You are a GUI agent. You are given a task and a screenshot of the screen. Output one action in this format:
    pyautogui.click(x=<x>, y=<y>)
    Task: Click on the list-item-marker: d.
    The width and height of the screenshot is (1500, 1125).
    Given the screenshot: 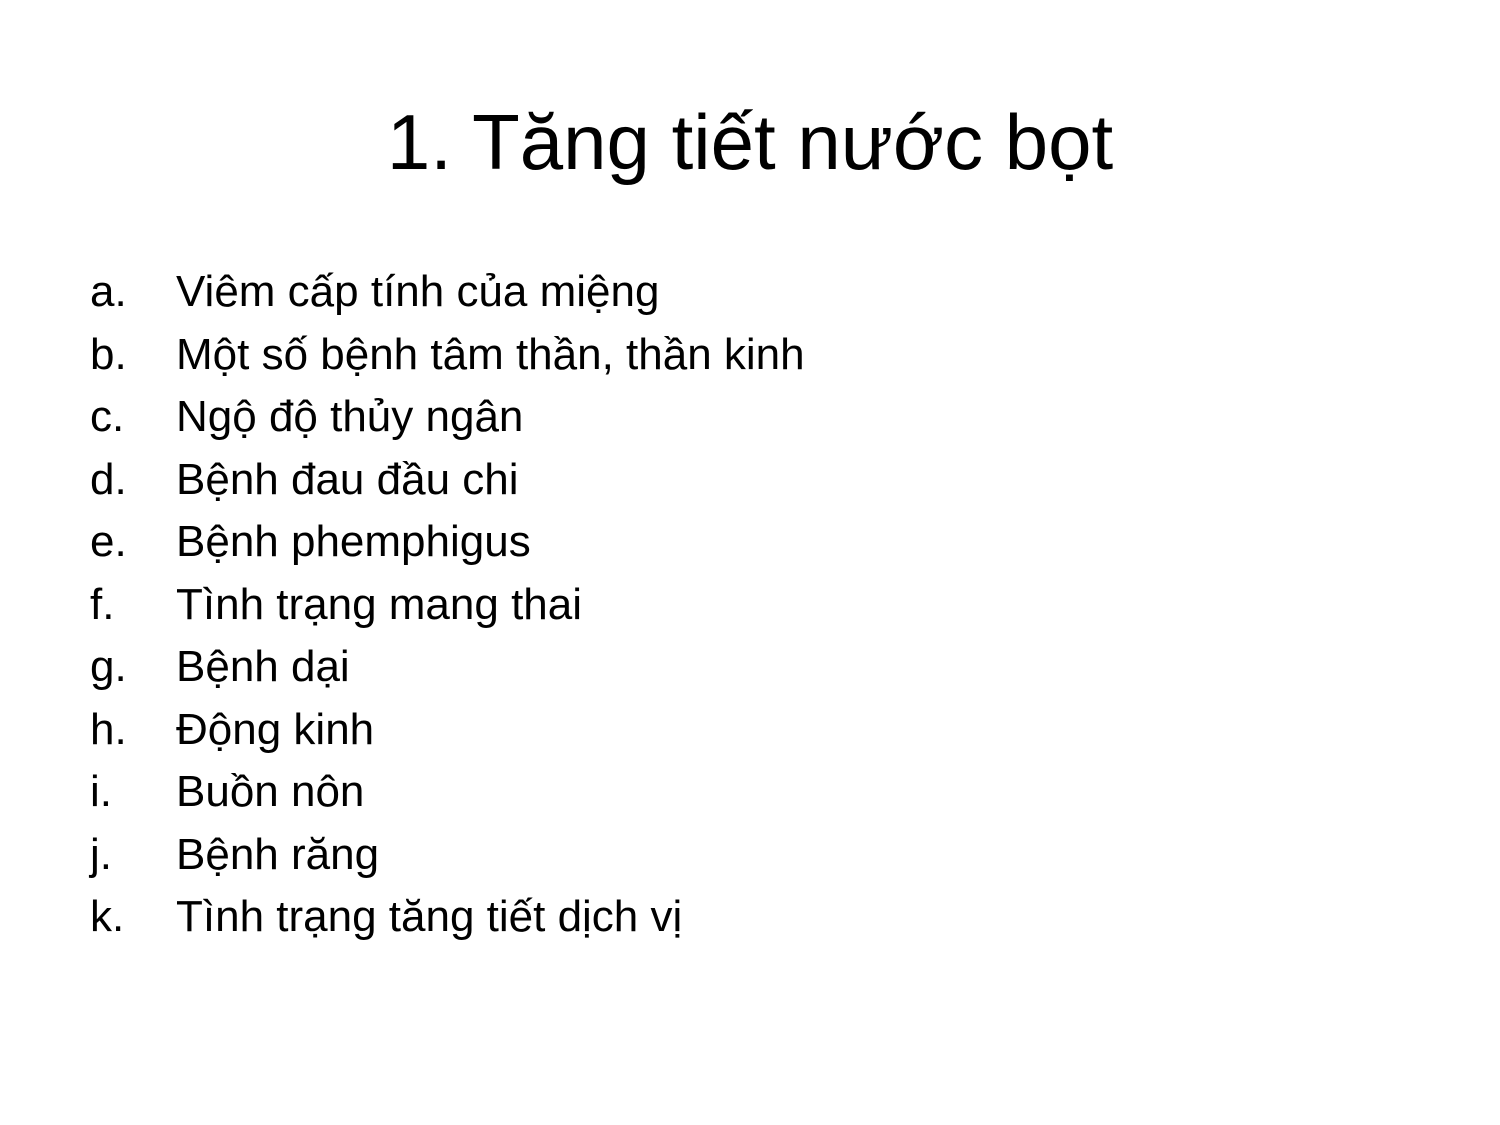 What is the action you would take?
    pyautogui.click(x=108, y=479)
    